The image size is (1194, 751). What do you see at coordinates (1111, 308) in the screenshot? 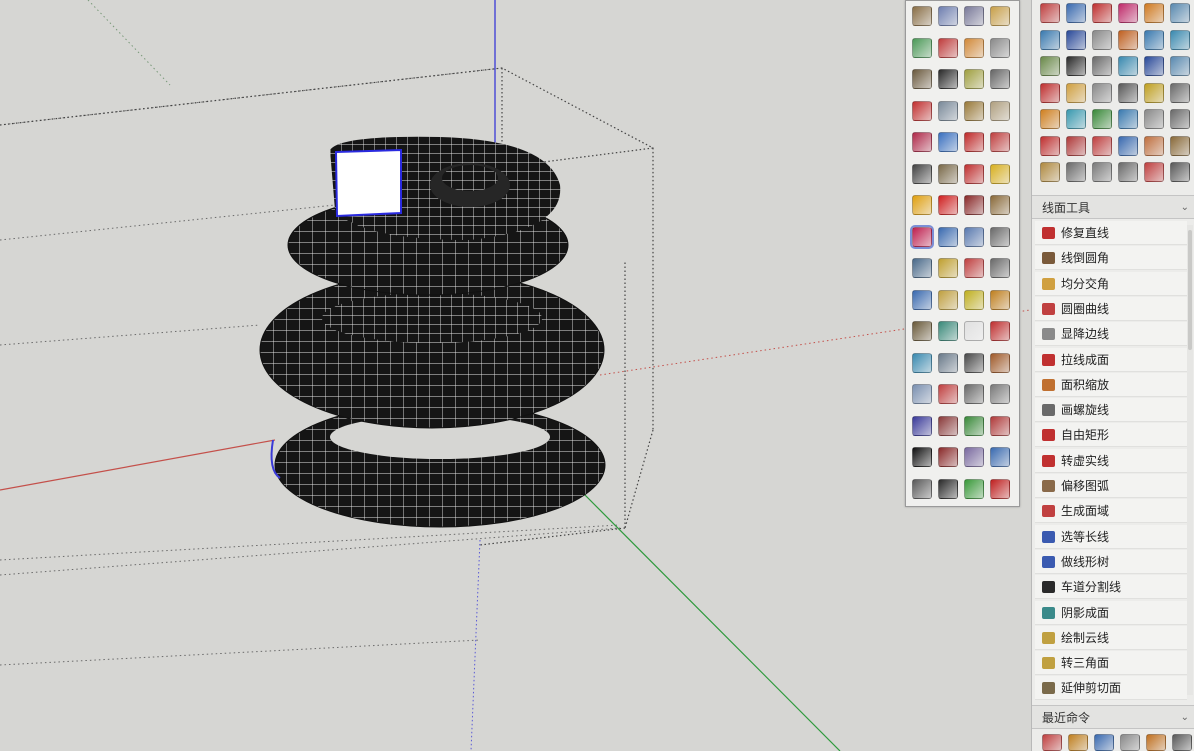
I see `tool-item: 圆圈曲线` at bounding box center [1111, 308].